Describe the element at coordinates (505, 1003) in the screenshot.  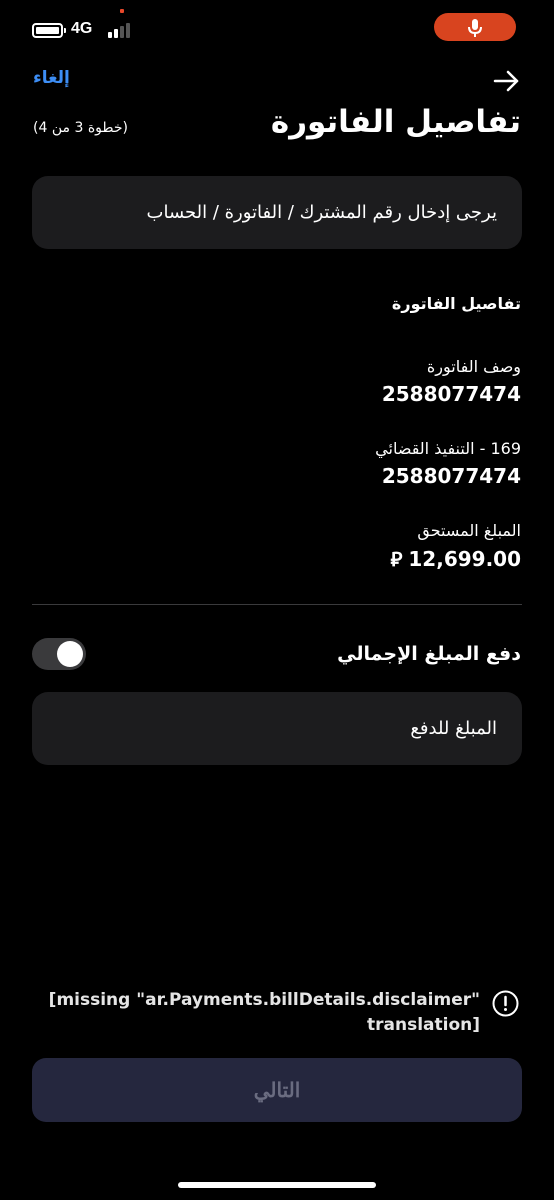
I see `exclamation-circle-icon` at that location.